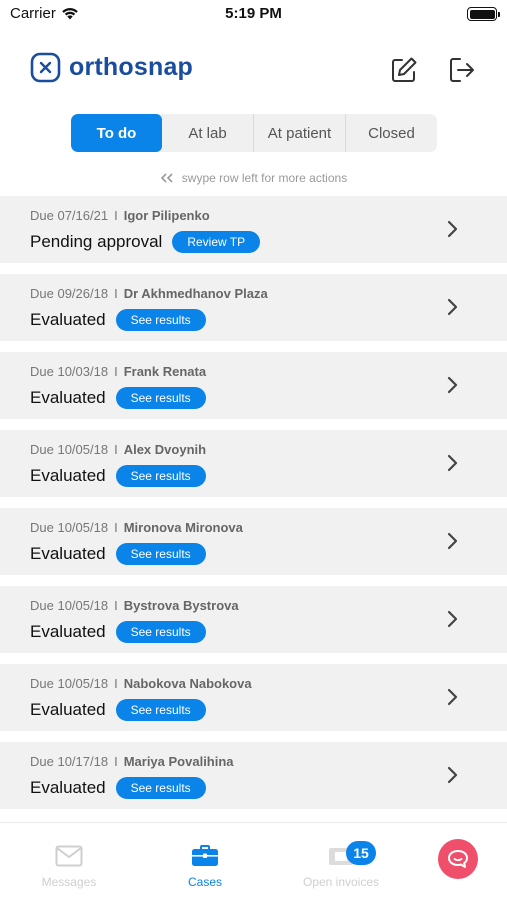  I want to click on edit-icon, so click(404, 69).